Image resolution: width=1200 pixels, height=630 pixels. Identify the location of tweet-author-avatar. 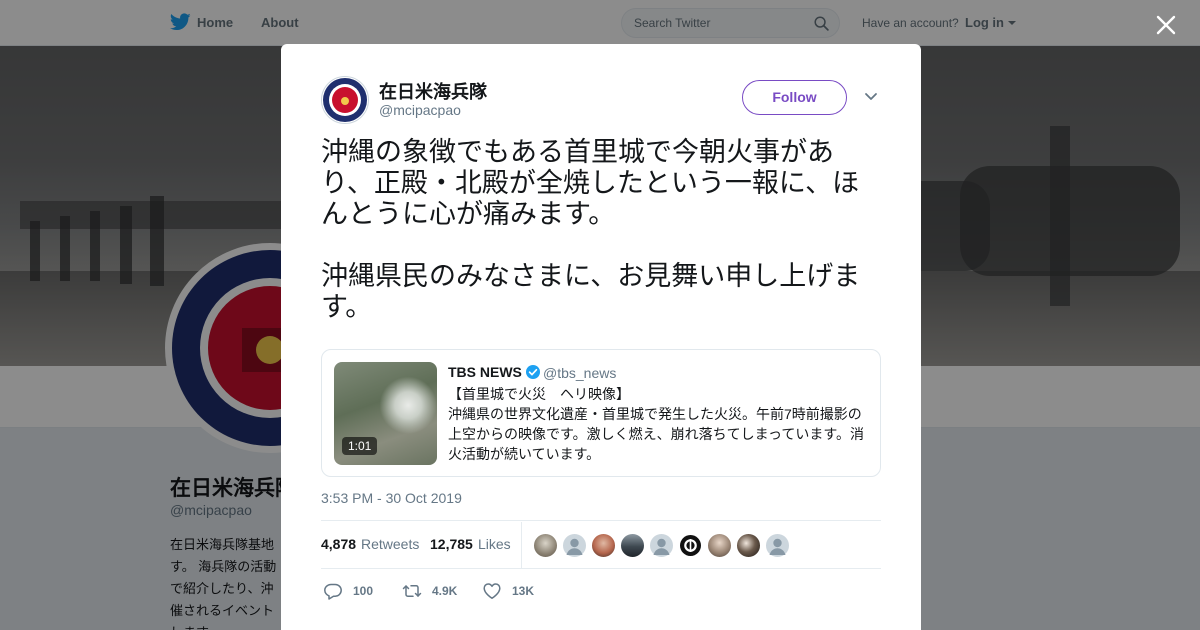
(345, 100).